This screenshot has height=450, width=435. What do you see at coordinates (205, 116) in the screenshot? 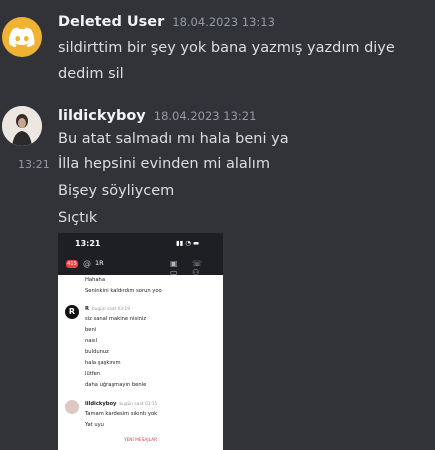
I see `timestamp: 18.04.2023 13:21` at bounding box center [205, 116].